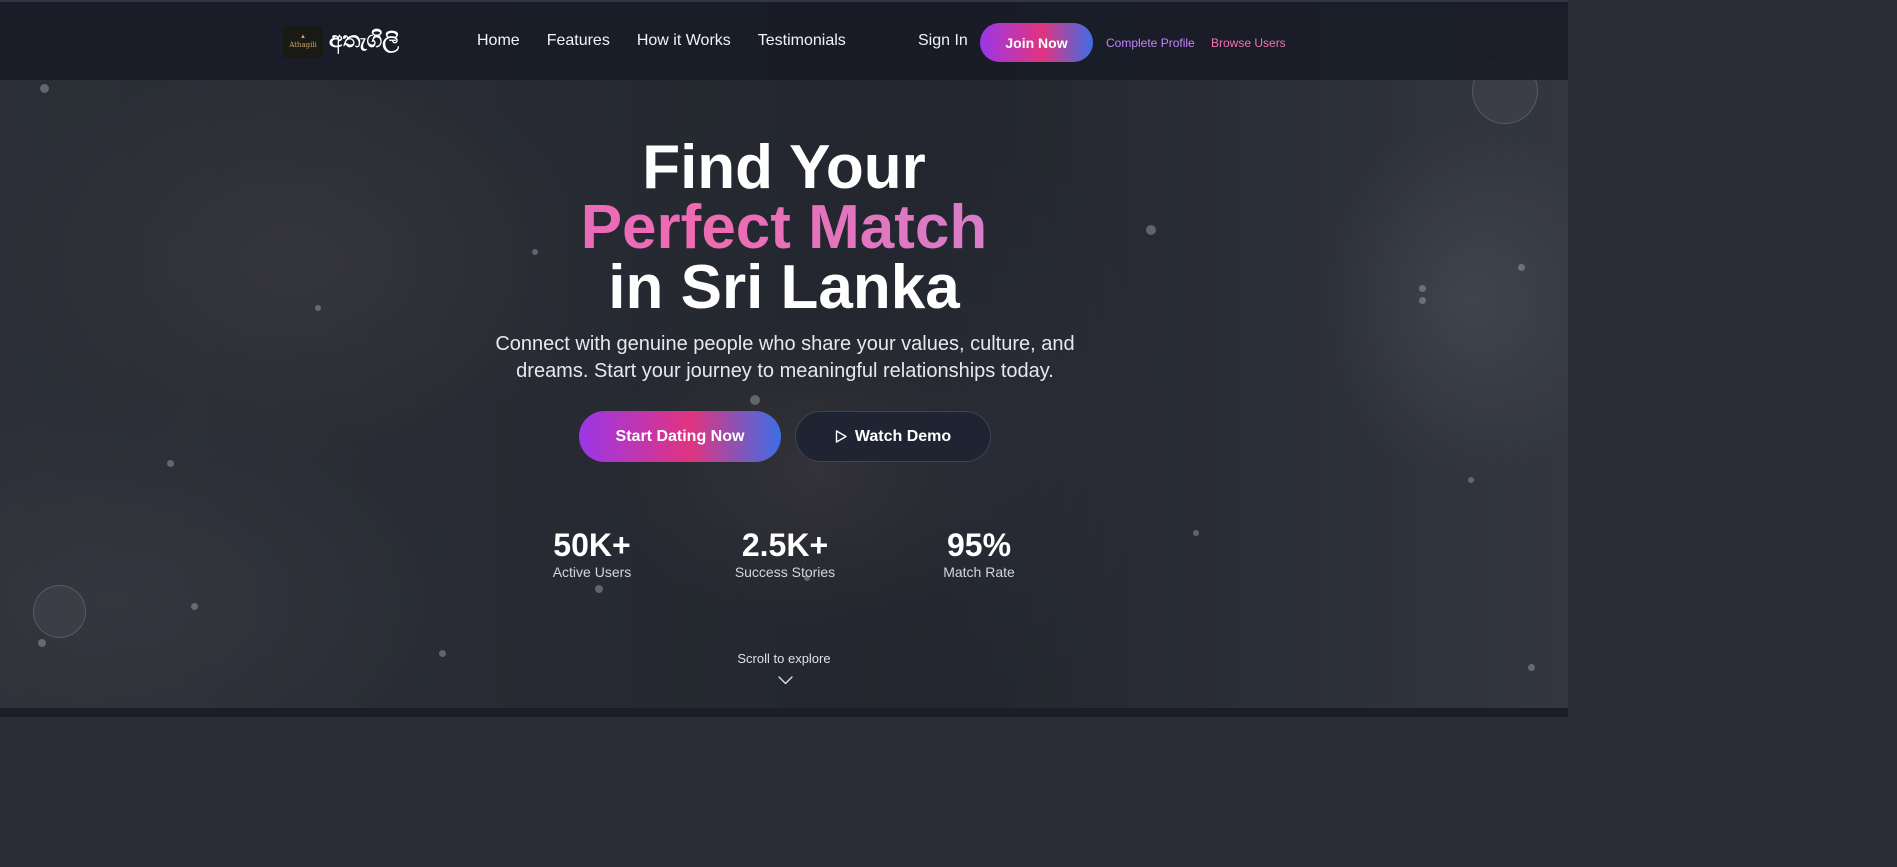 Image resolution: width=1897 pixels, height=867 pixels. What do you see at coordinates (802, 41) in the screenshot?
I see `nav-link-testimonials: Testimonials` at bounding box center [802, 41].